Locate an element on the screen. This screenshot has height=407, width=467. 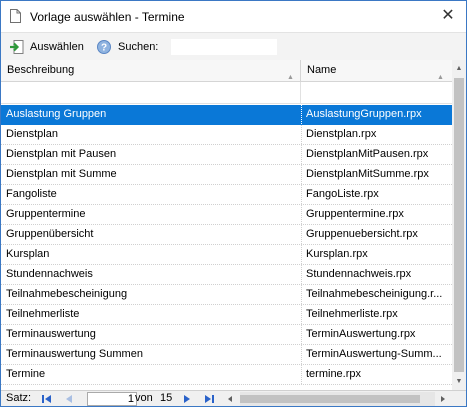
cell-name: FangoListe.rpx is located at coordinates (342, 194).